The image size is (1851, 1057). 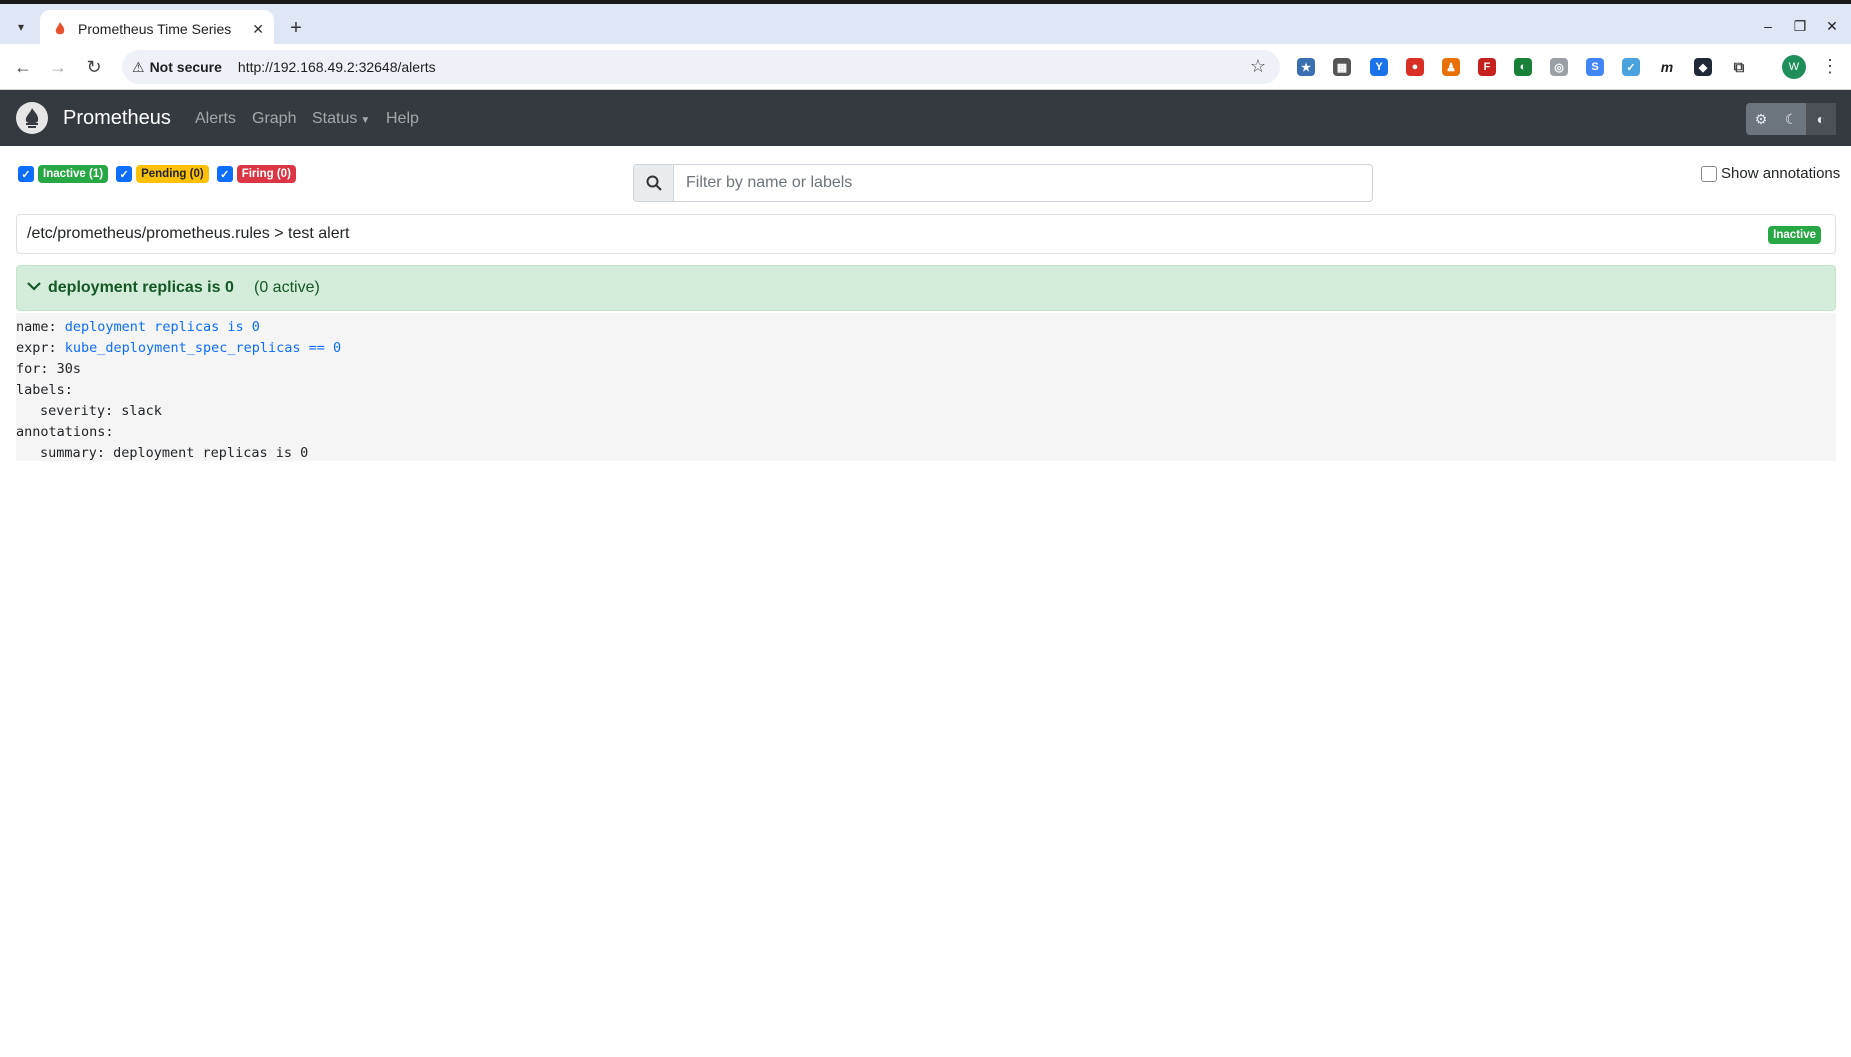 I want to click on extension-icon: ●, so click(x=1415, y=67).